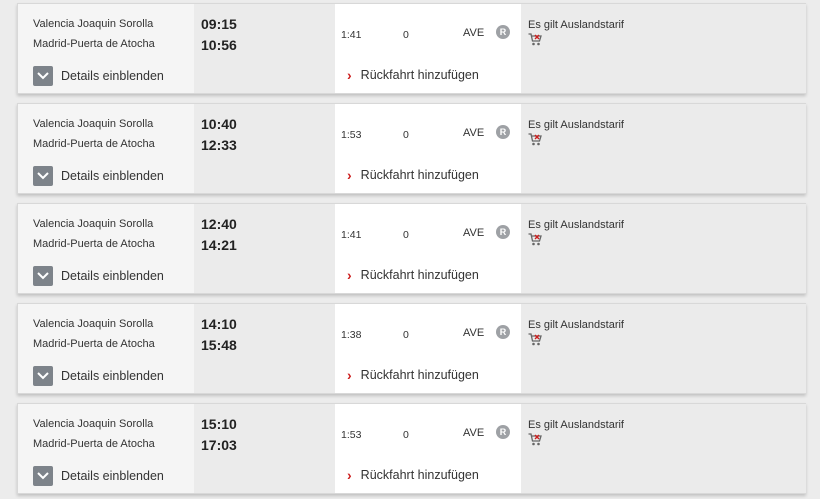  Describe the element at coordinates (219, 224) in the screenshot. I see `departure-time: 12:40` at that location.